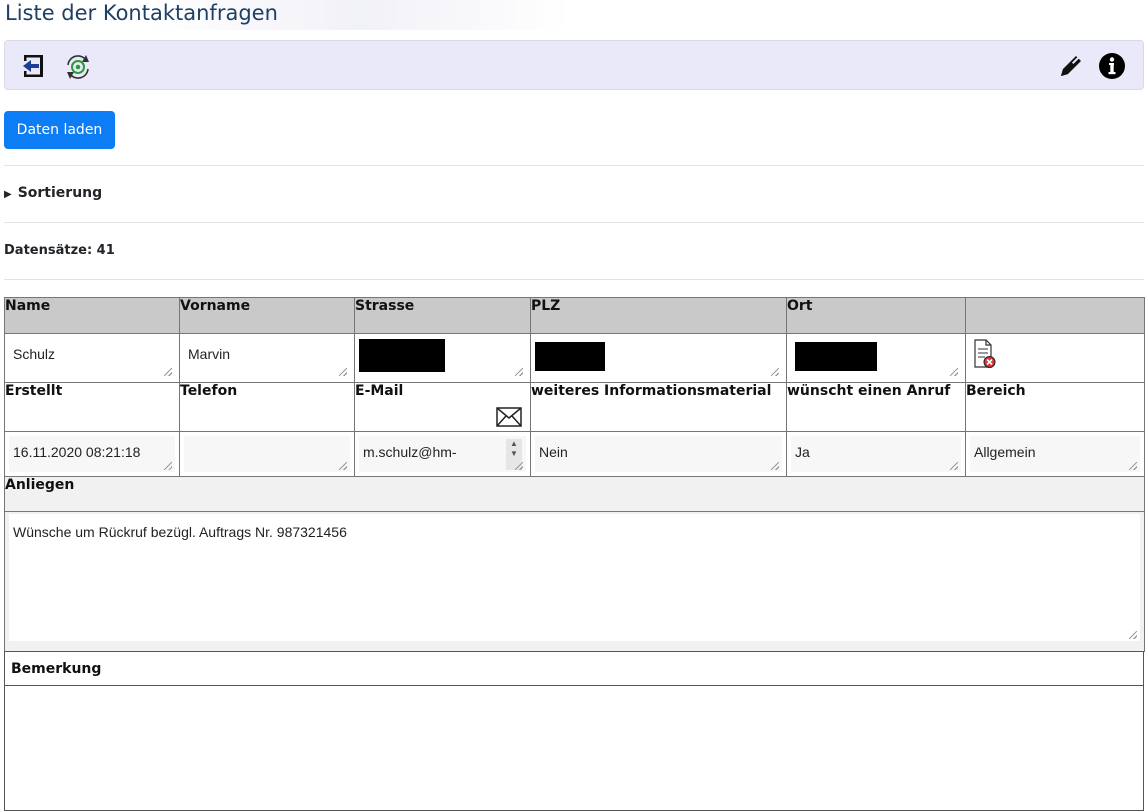  What do you see at coordinates (574, 746) in the screenshot?
I see `bemerkung-textarea` at bounding box center [574, 746].